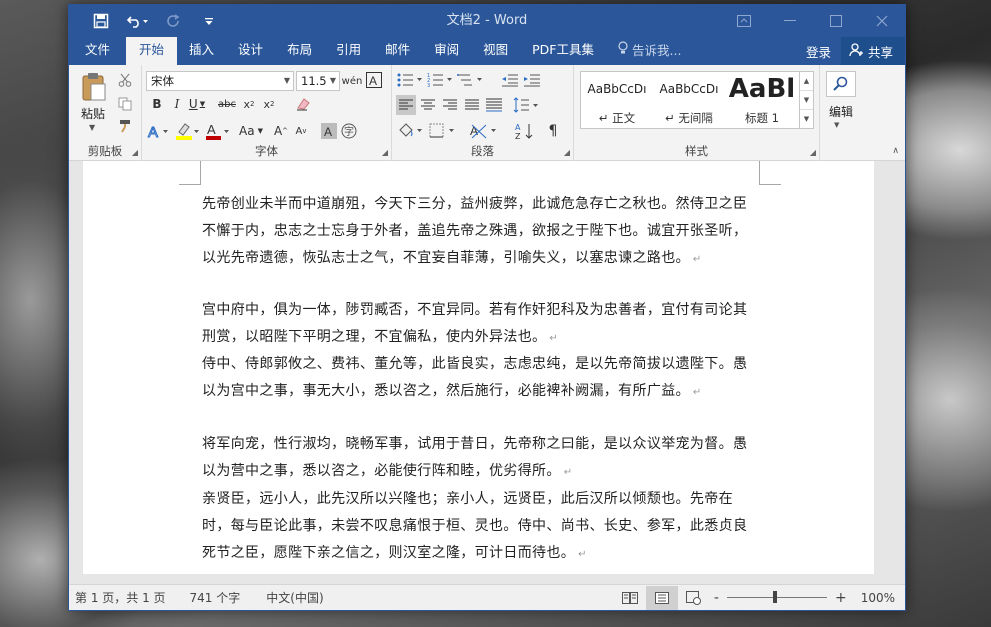 The image size is (991, 627). I want to click on change-case-icon: Aa ▼, so click(251, 131).